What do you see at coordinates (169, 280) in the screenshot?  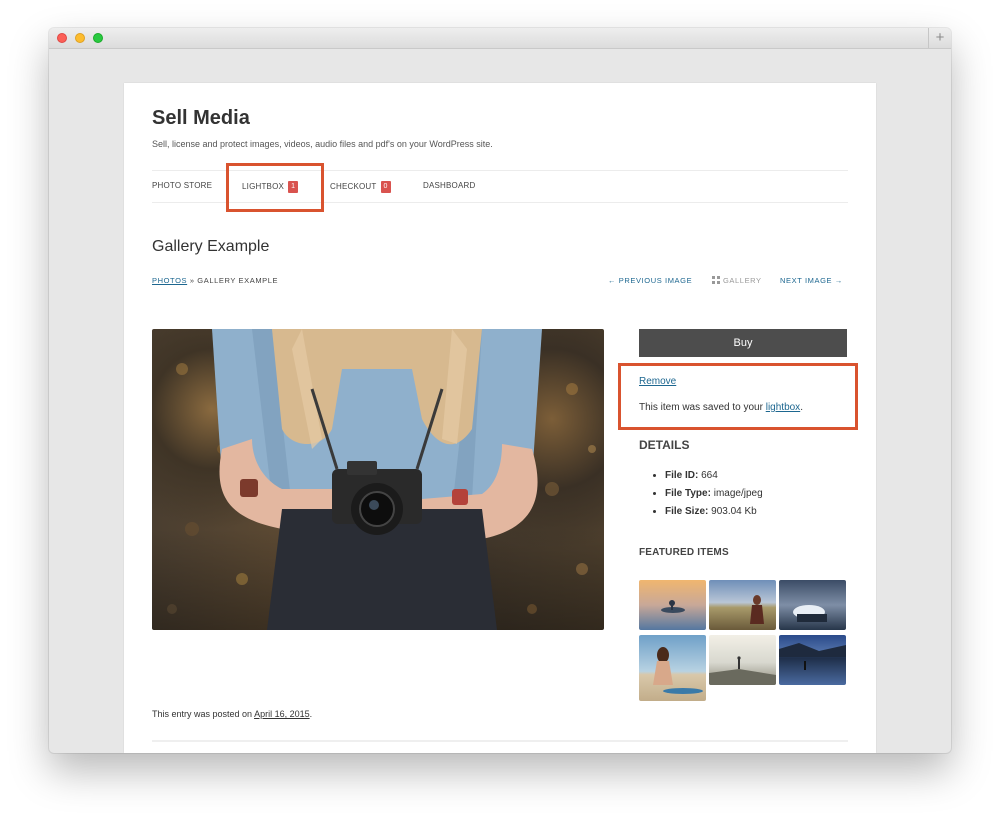 I see `breadcrumb-photos-link: PHOTOS` at bounding box center [169, 280].